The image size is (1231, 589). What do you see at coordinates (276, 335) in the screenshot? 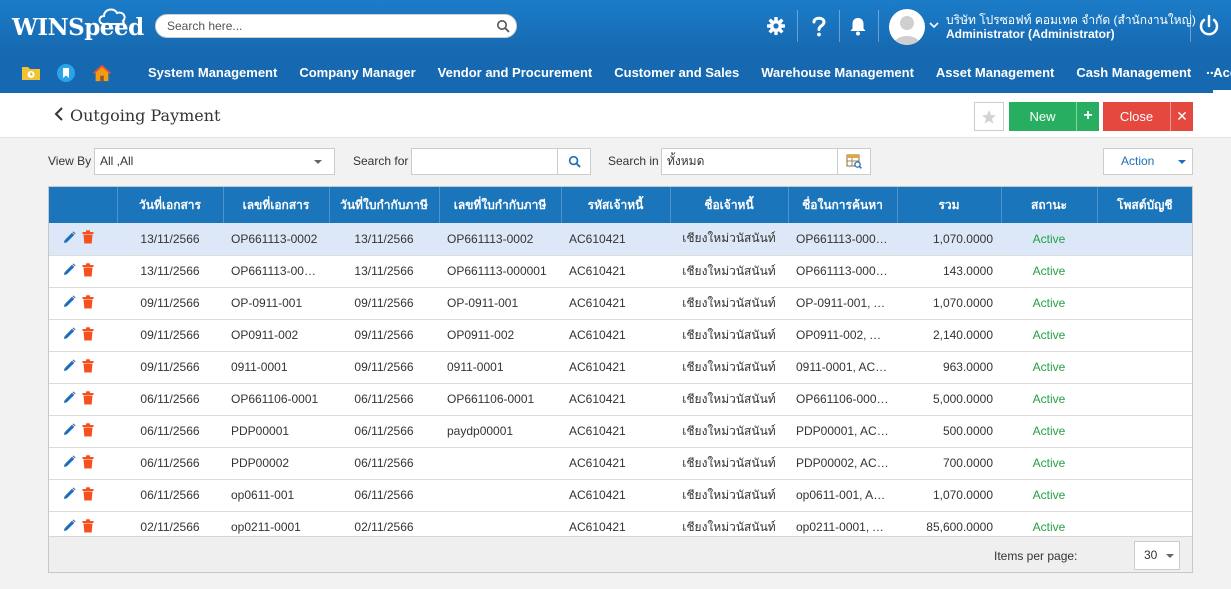
I see `cell-doc-no: OP0911-002` at bounding box center [276, 335].